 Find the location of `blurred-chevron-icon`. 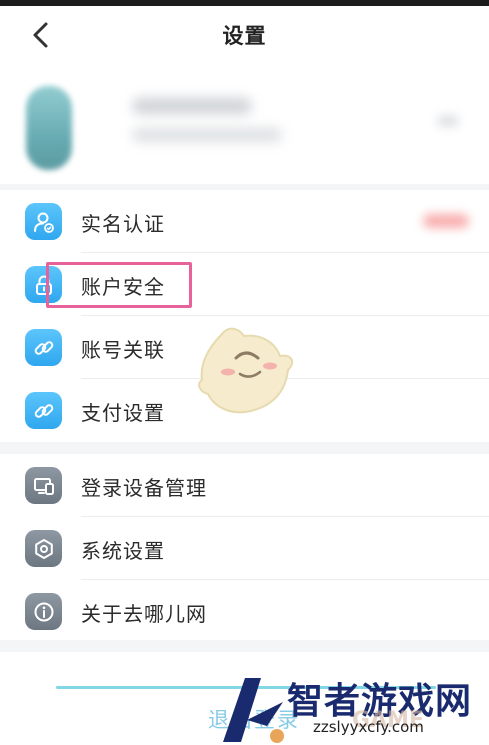

blurred-chevron-icon is located at coordinates (448, 121).